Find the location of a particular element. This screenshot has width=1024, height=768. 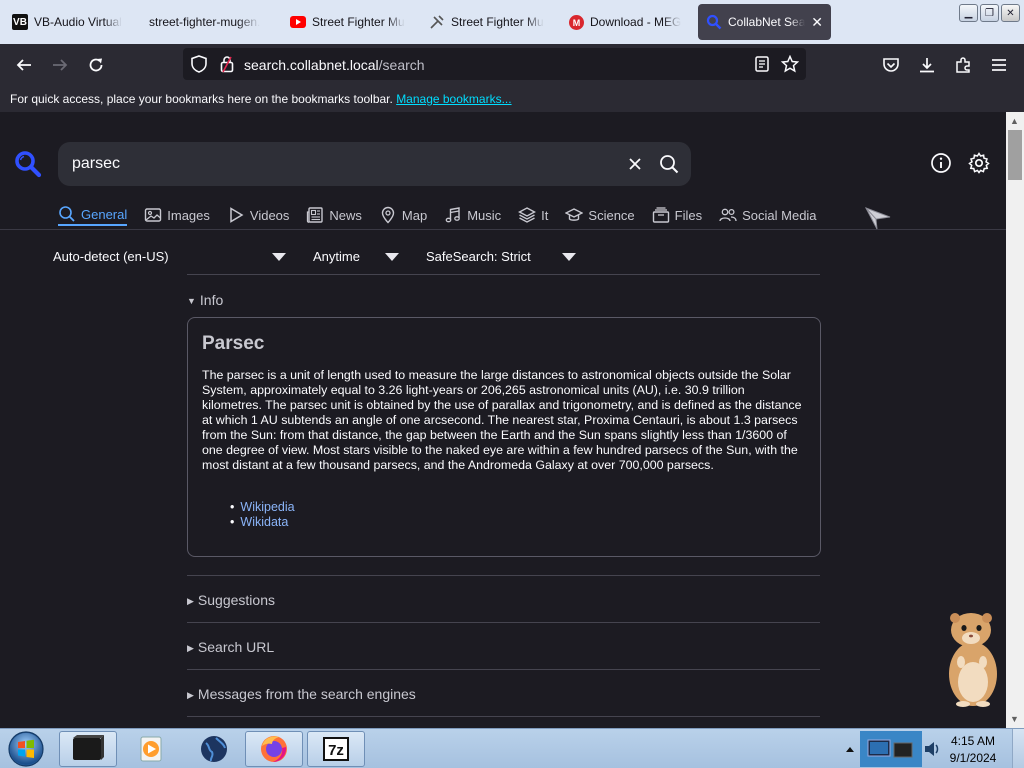

navigation-bar: search.collabnet.local/search is located at coordinates (512, 65).